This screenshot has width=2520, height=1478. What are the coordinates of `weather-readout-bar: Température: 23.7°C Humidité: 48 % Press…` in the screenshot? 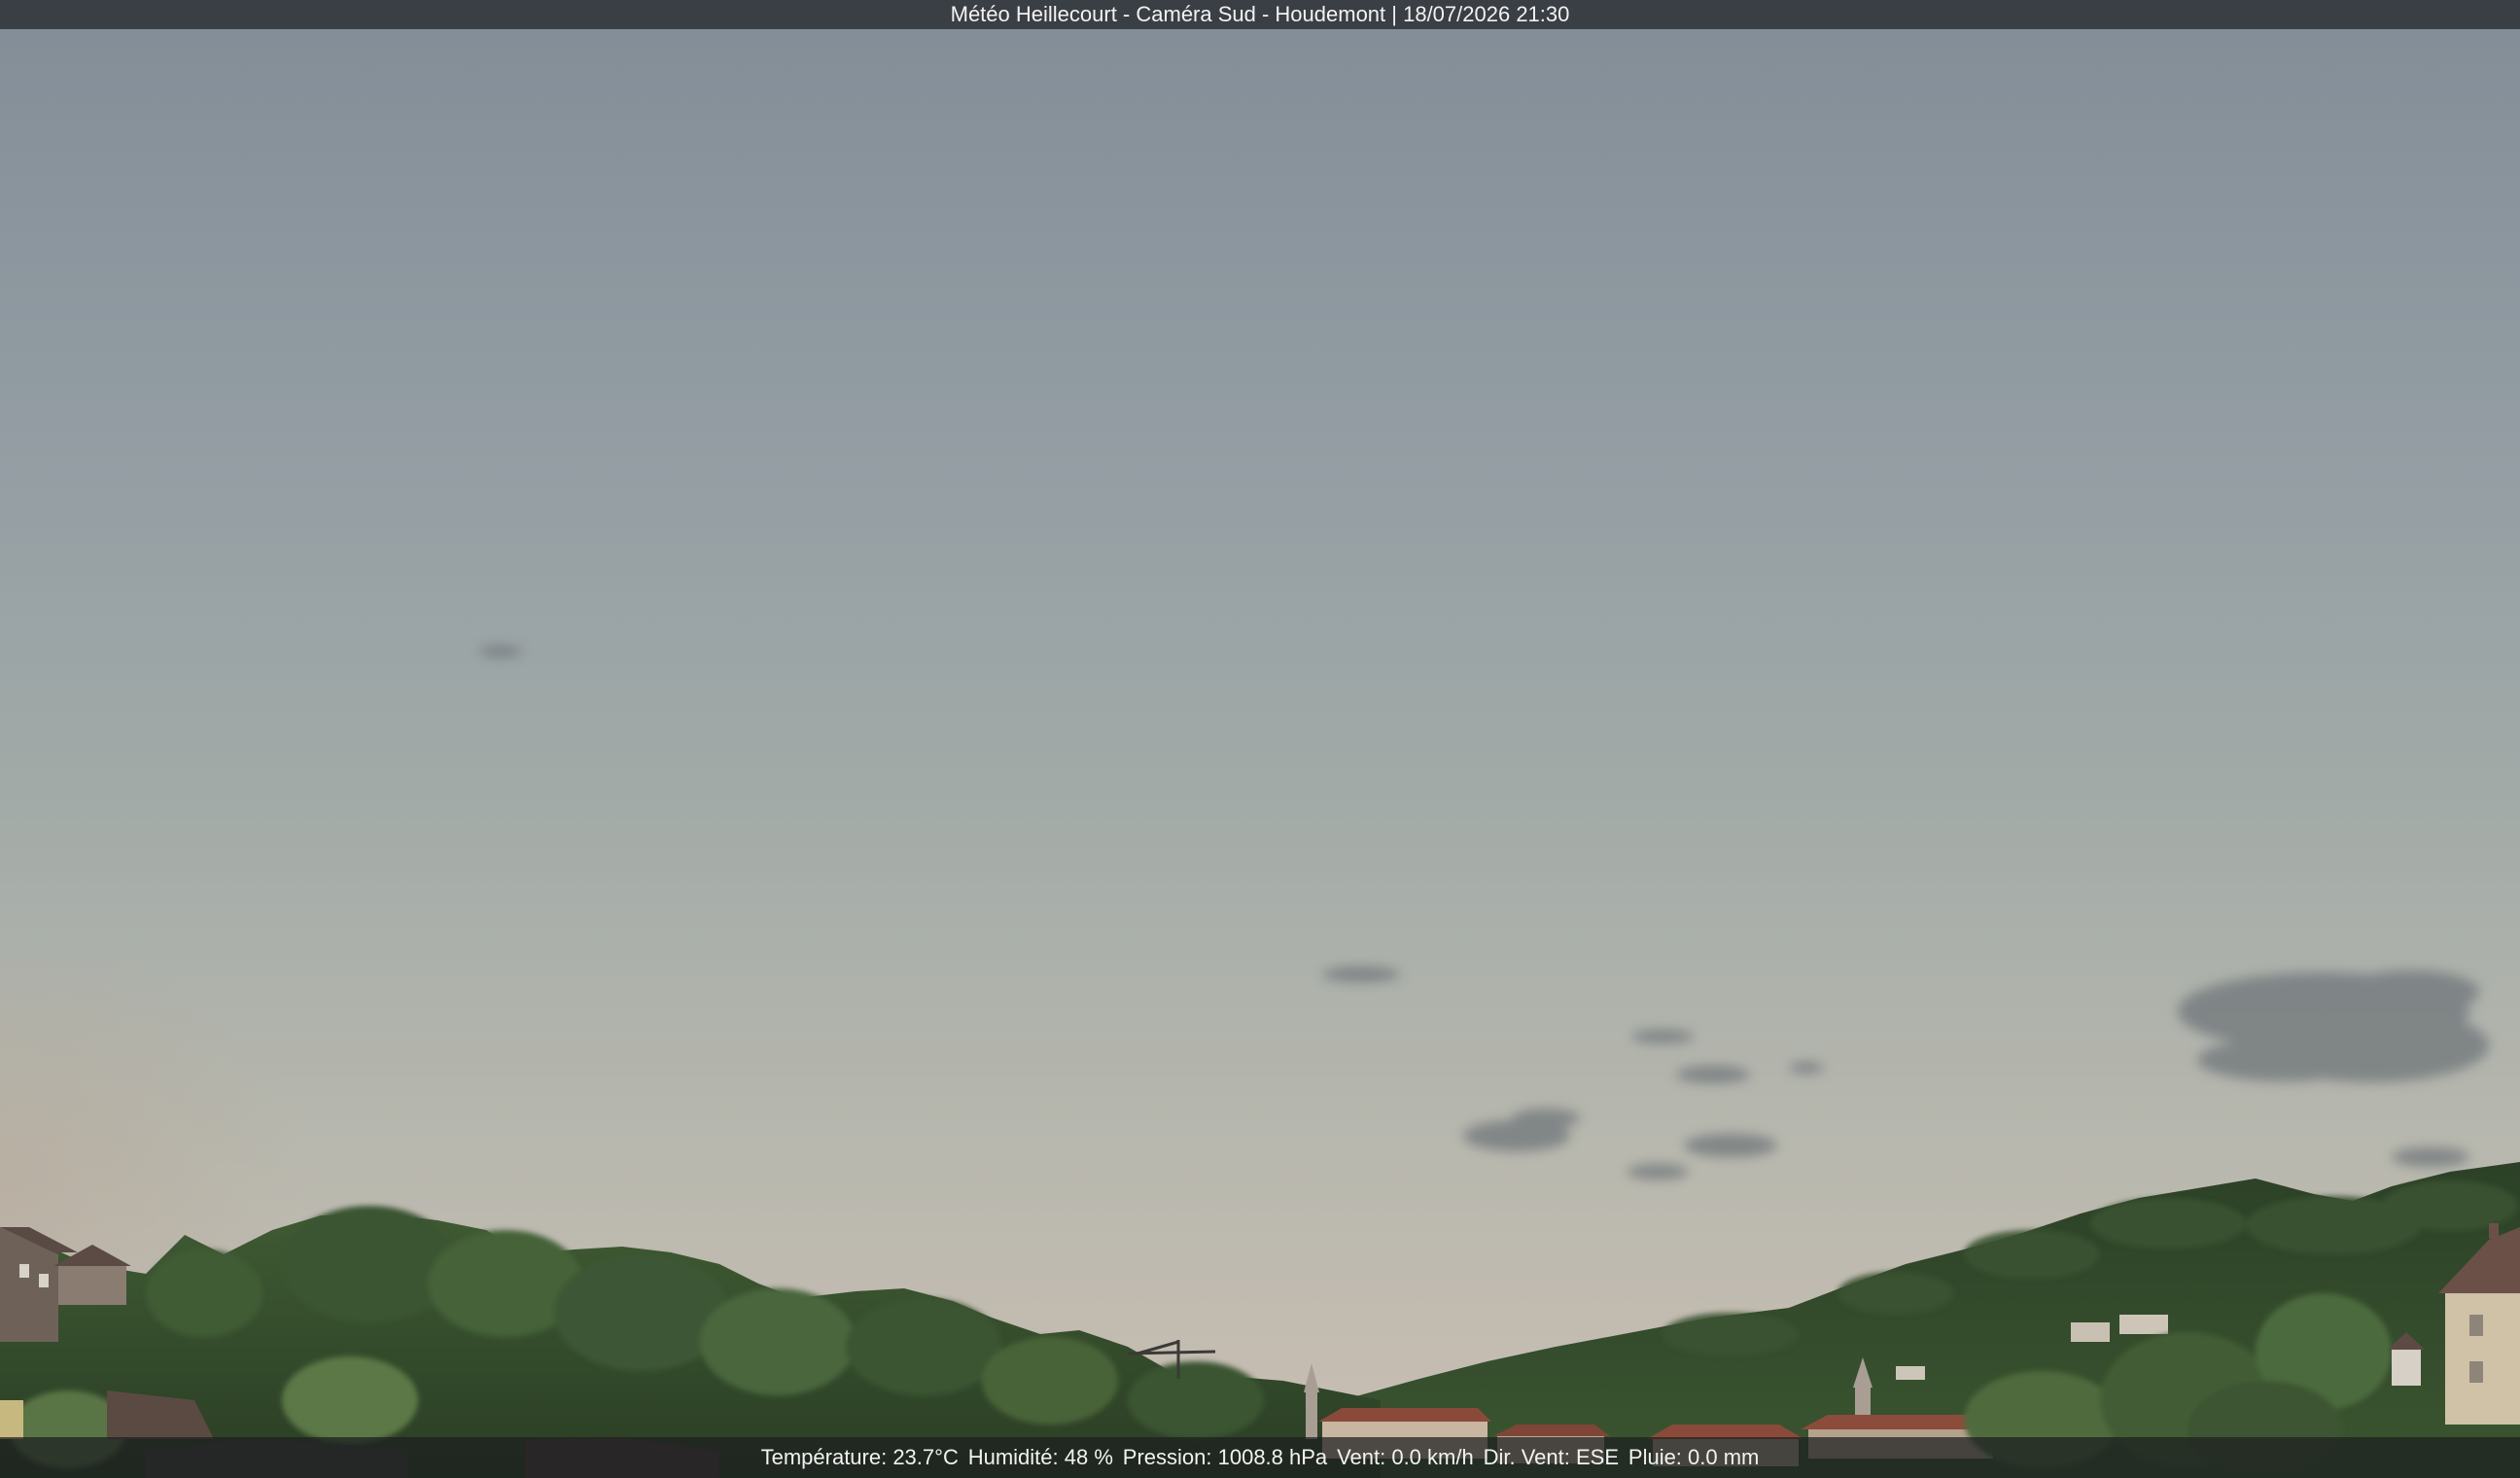 It's located at (1260, 1457).